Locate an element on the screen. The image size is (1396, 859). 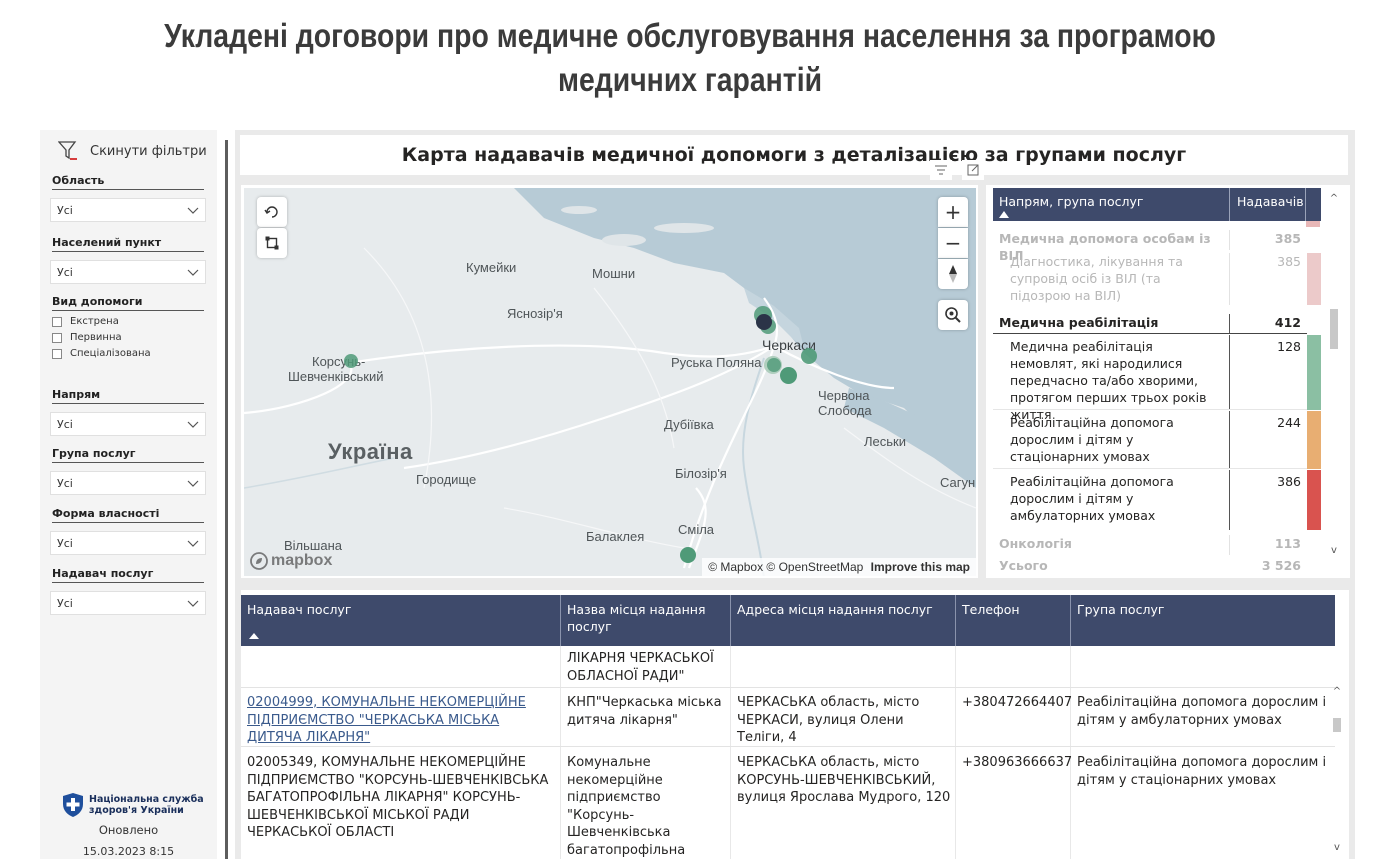
matrix-row-value: 412 is located at coordinates (1287, 322).